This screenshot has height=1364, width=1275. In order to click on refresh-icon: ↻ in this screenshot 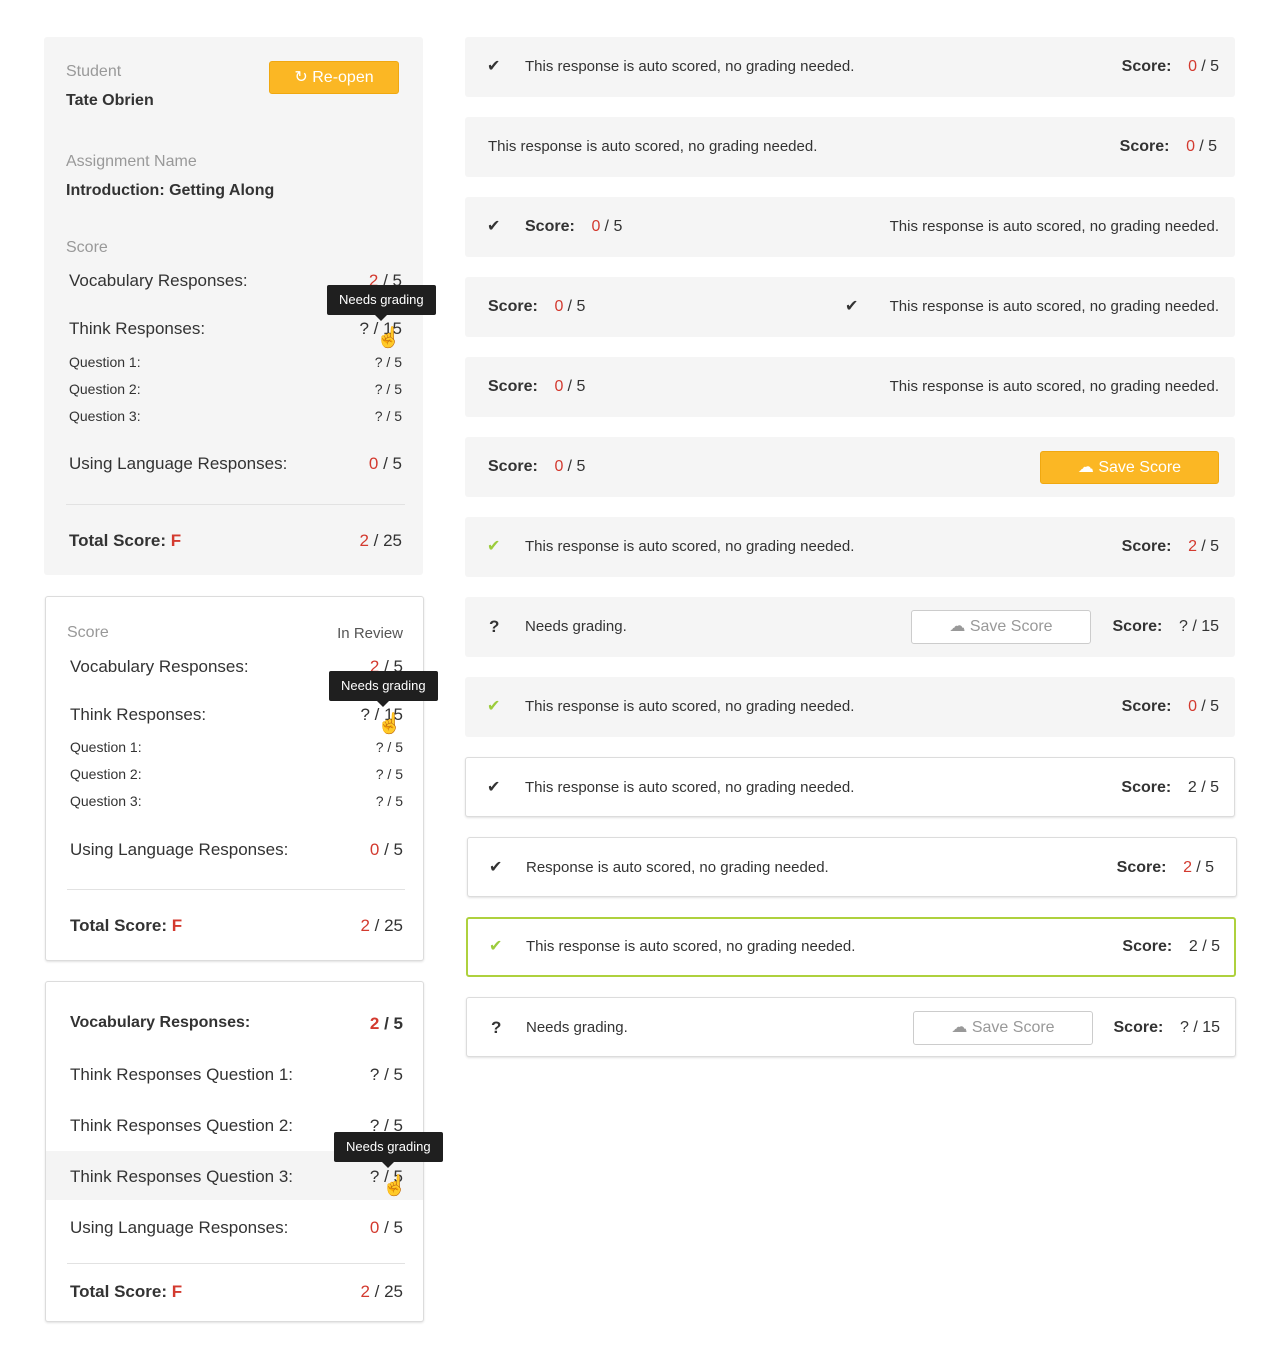, I will do `click(301, 77)`.